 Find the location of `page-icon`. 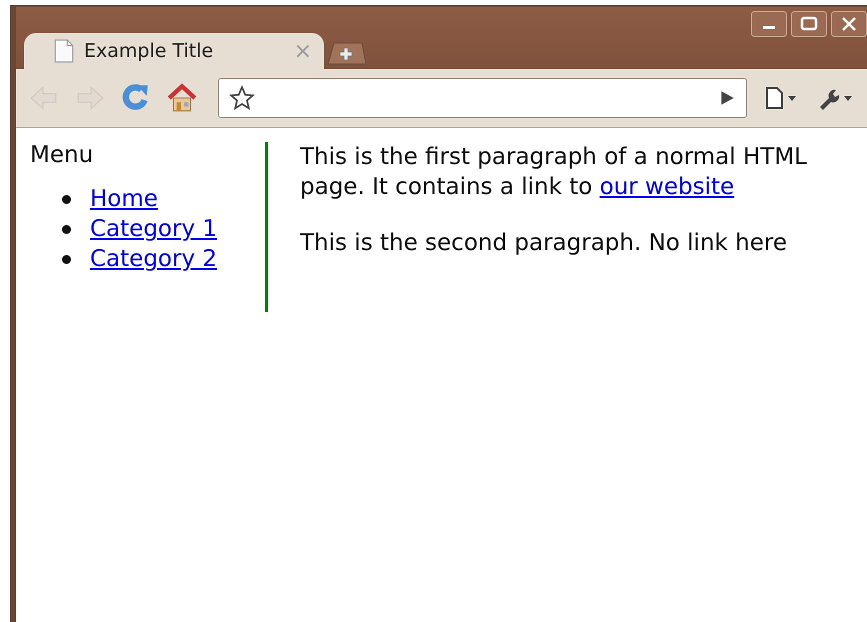

page-icon is located at coordinates (64, 51).